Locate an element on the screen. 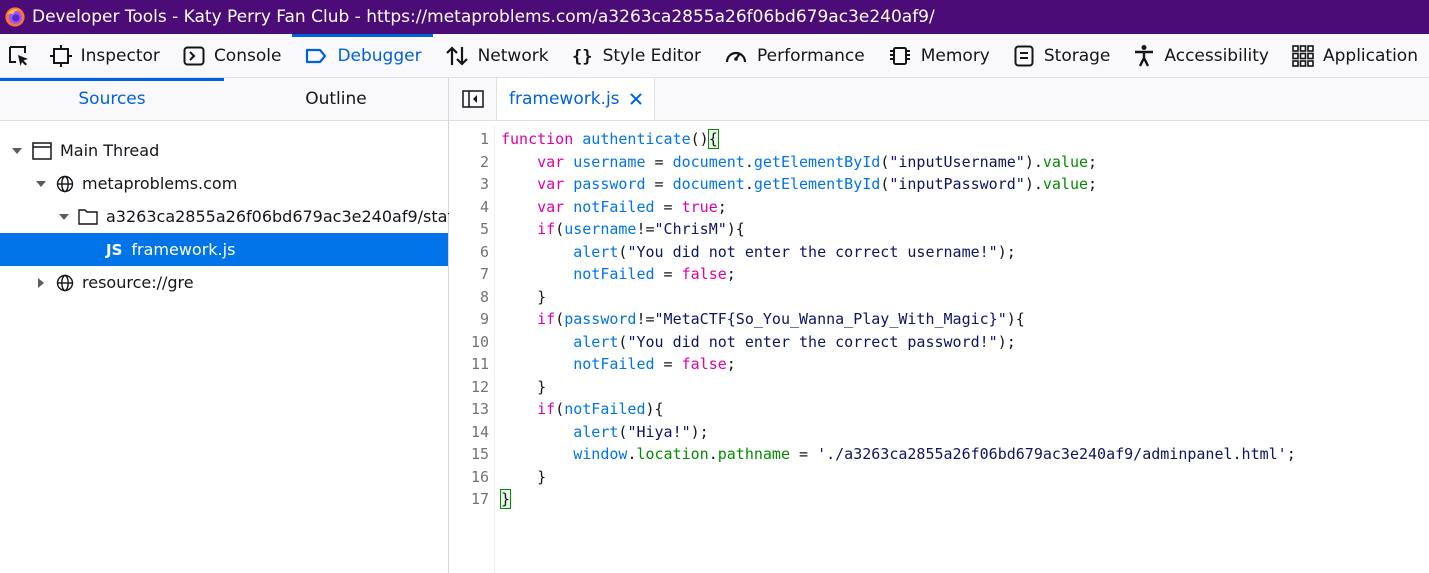 The width and height of the screenshot is (1429, 573). style-editor-icon: {} is located at coordinates (582, 57).